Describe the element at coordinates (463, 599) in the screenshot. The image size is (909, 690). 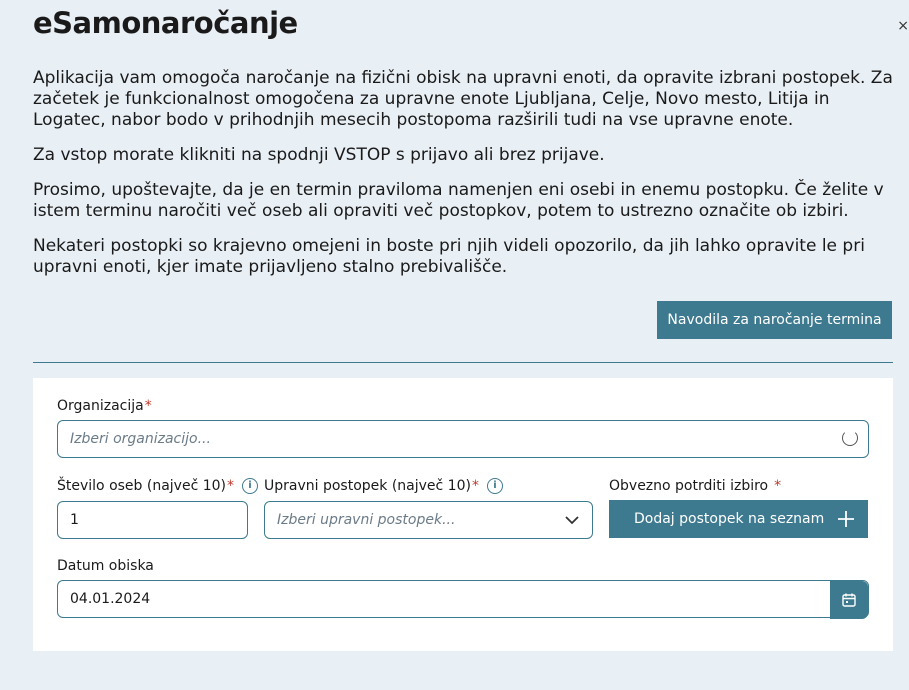
I see `date-input: 04.01.2024` at that location.